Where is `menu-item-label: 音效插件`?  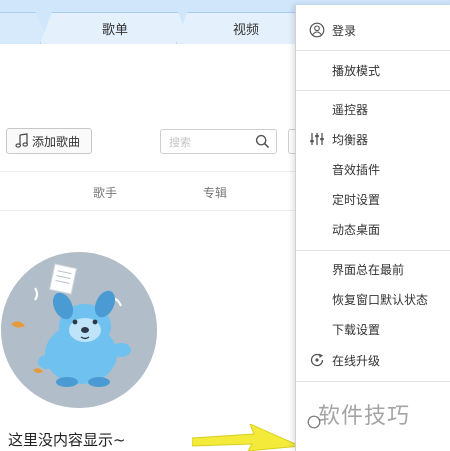
menu-item-label: 音效插件 is located at coordinates (356, 169).